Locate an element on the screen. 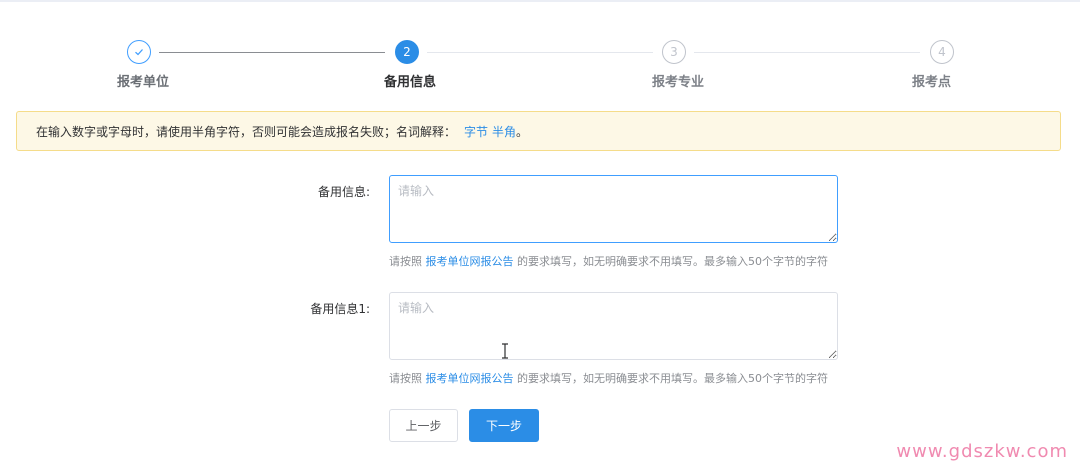 The image size is (1080, 464). step-3-number: 3 is located at coordinates (674, 52).